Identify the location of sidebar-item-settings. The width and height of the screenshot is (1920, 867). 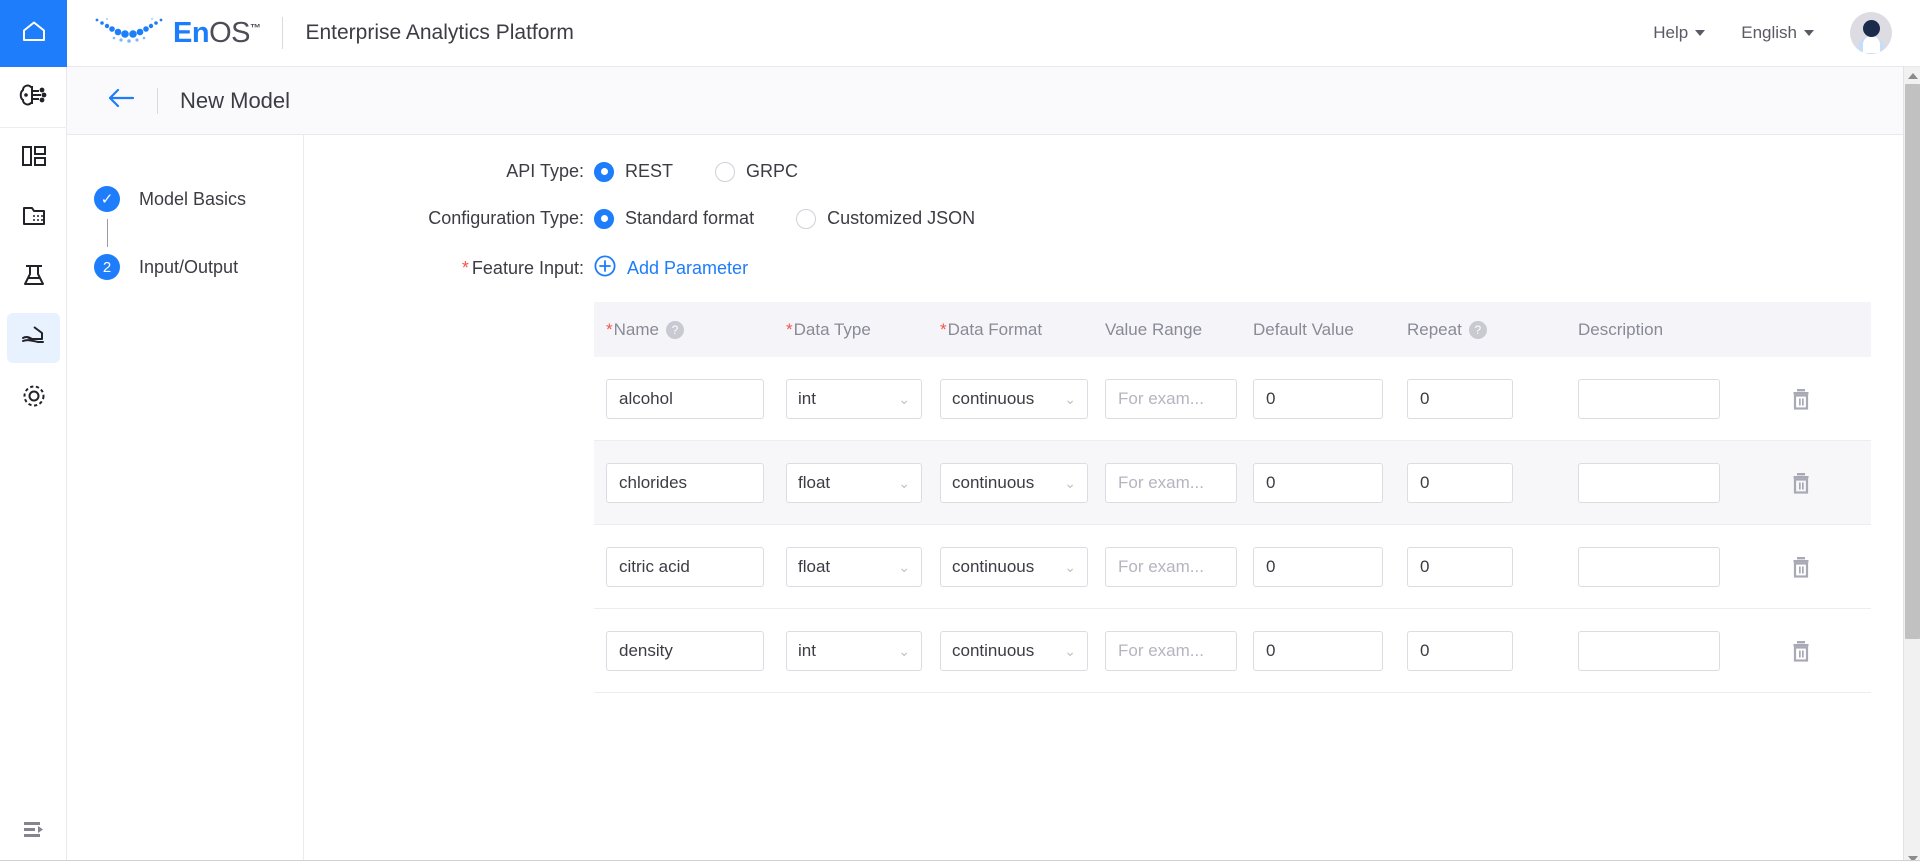
(33, 398).